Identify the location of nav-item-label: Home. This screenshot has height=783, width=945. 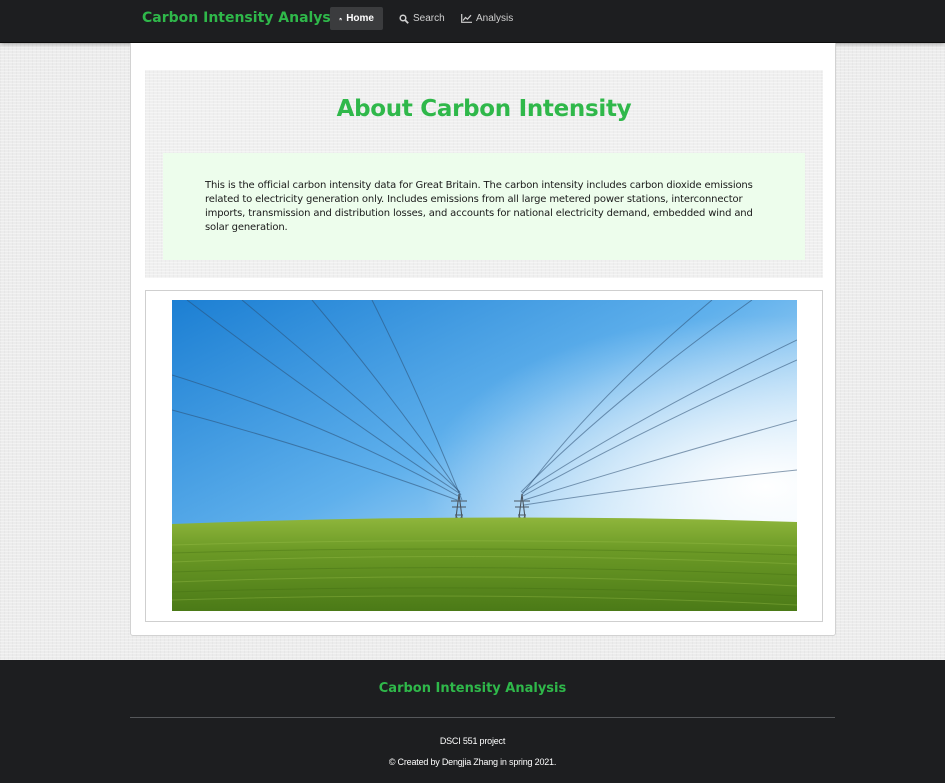
(360, 18).